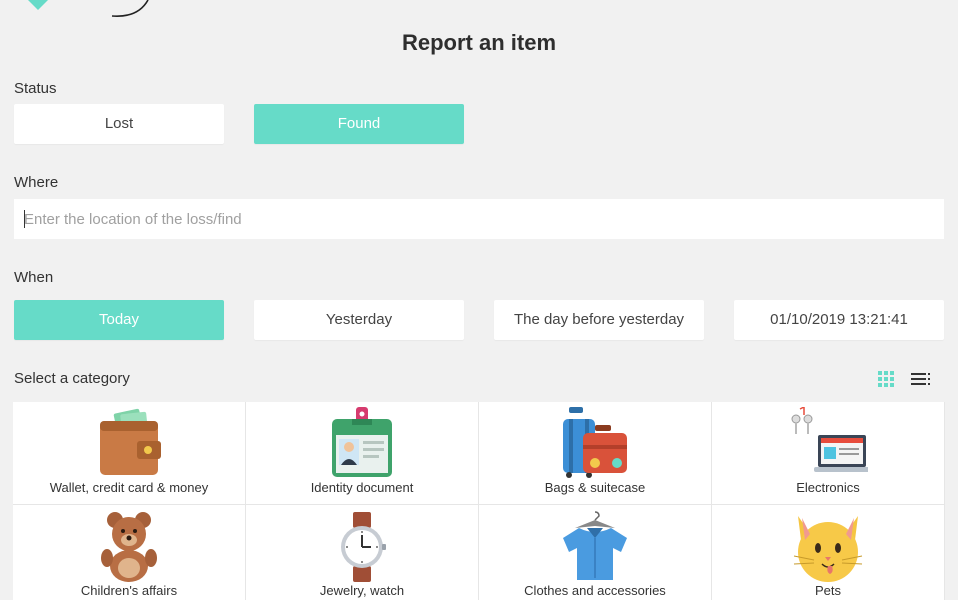  Describe the element at coordinates (921, 379) in the screenshot. I see `list-view-icon` at that location.